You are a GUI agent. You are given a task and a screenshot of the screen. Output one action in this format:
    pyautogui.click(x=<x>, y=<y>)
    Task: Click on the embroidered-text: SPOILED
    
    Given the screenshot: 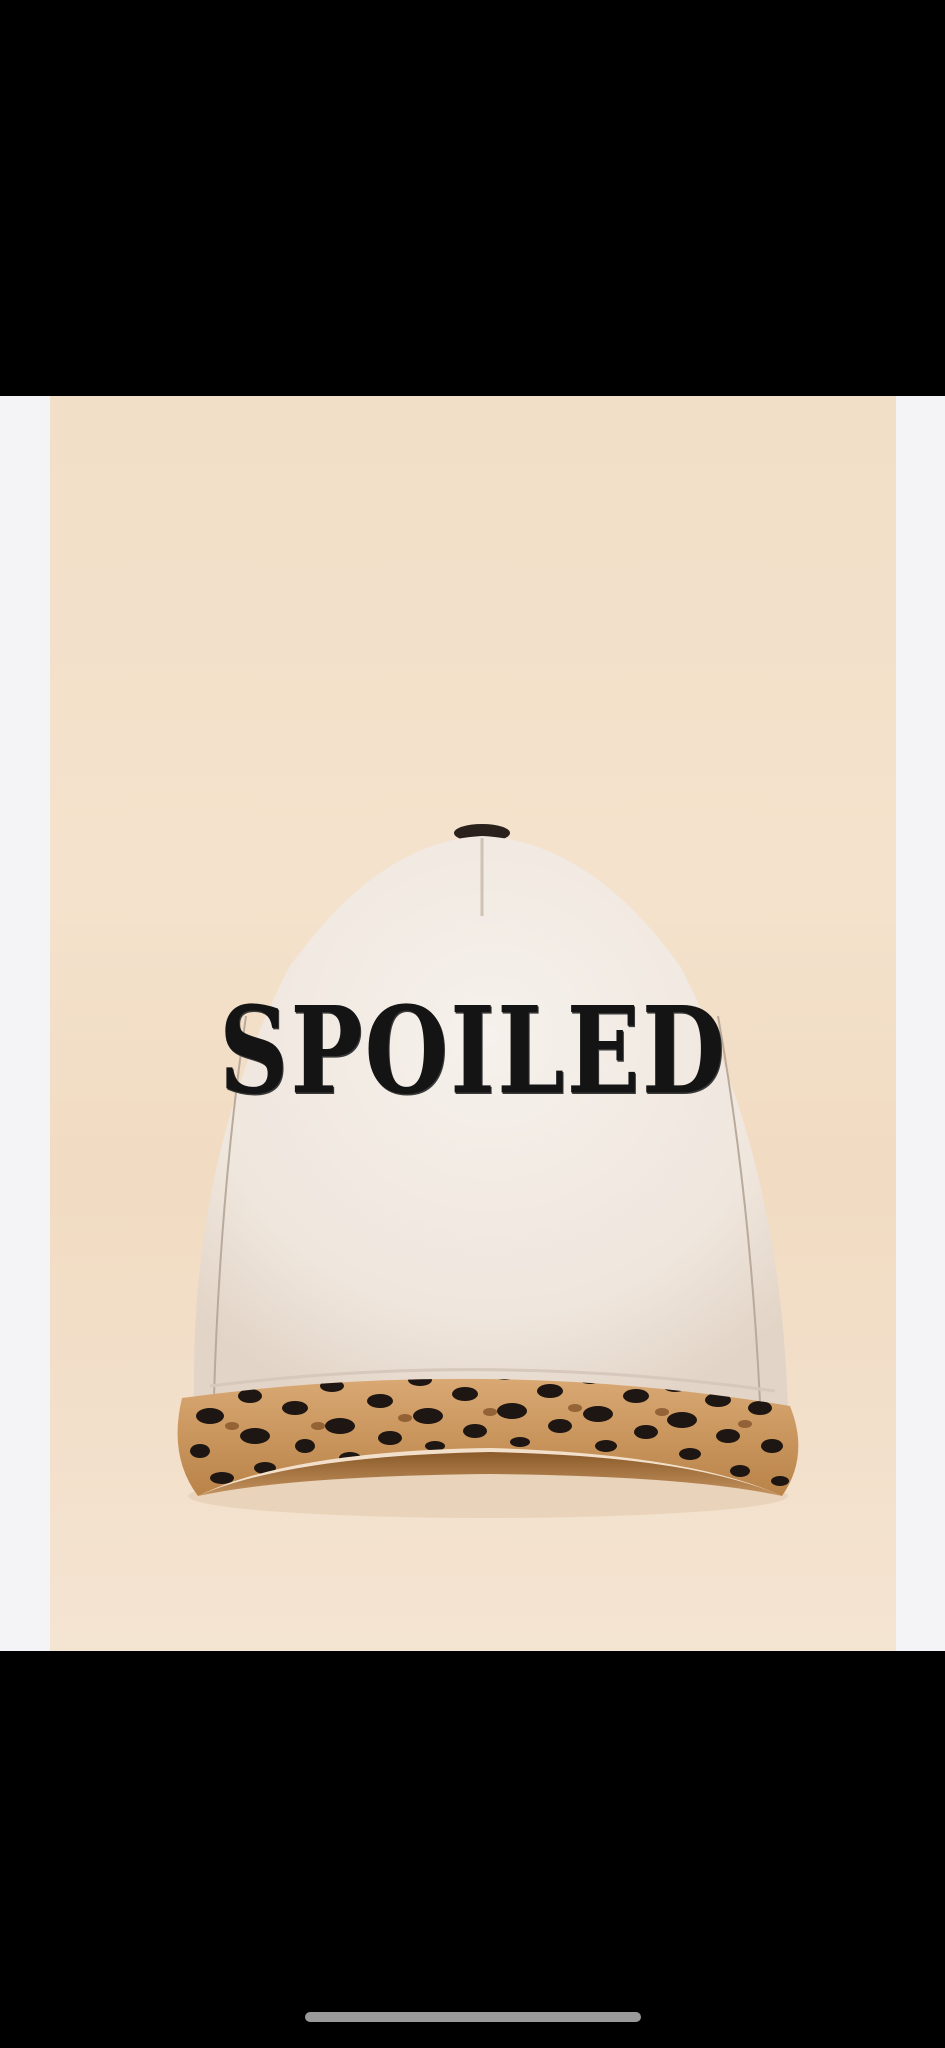 What is the action you would take?
    pyautogui.click(x=473, y=1051)
    